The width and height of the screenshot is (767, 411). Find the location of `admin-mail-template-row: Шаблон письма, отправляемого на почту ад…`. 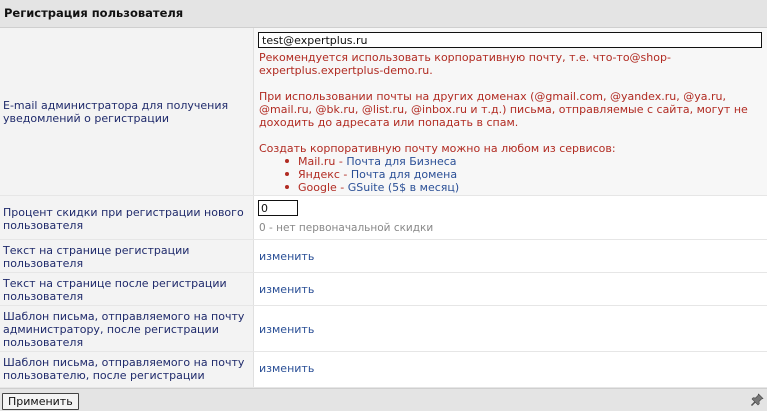

admin-mail-template-row: Шаблон письма, отправляемого на почту ад… is located at coordinates (383, 329).